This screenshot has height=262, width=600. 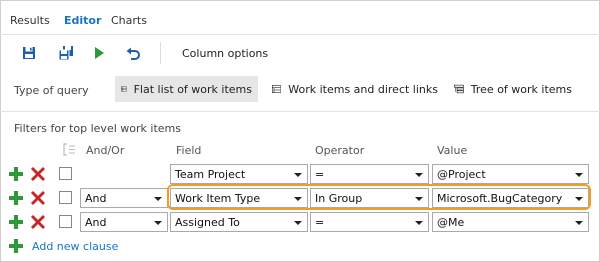 I want to click on clause-row: Team Project = @Project, so click(x=303, y=174).